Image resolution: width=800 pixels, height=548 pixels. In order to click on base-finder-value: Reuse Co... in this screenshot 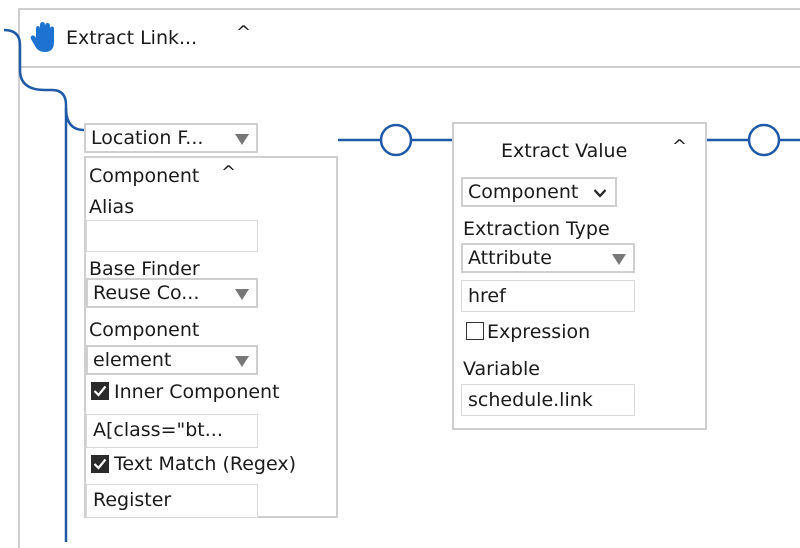, I will do `click(146, 293)`.